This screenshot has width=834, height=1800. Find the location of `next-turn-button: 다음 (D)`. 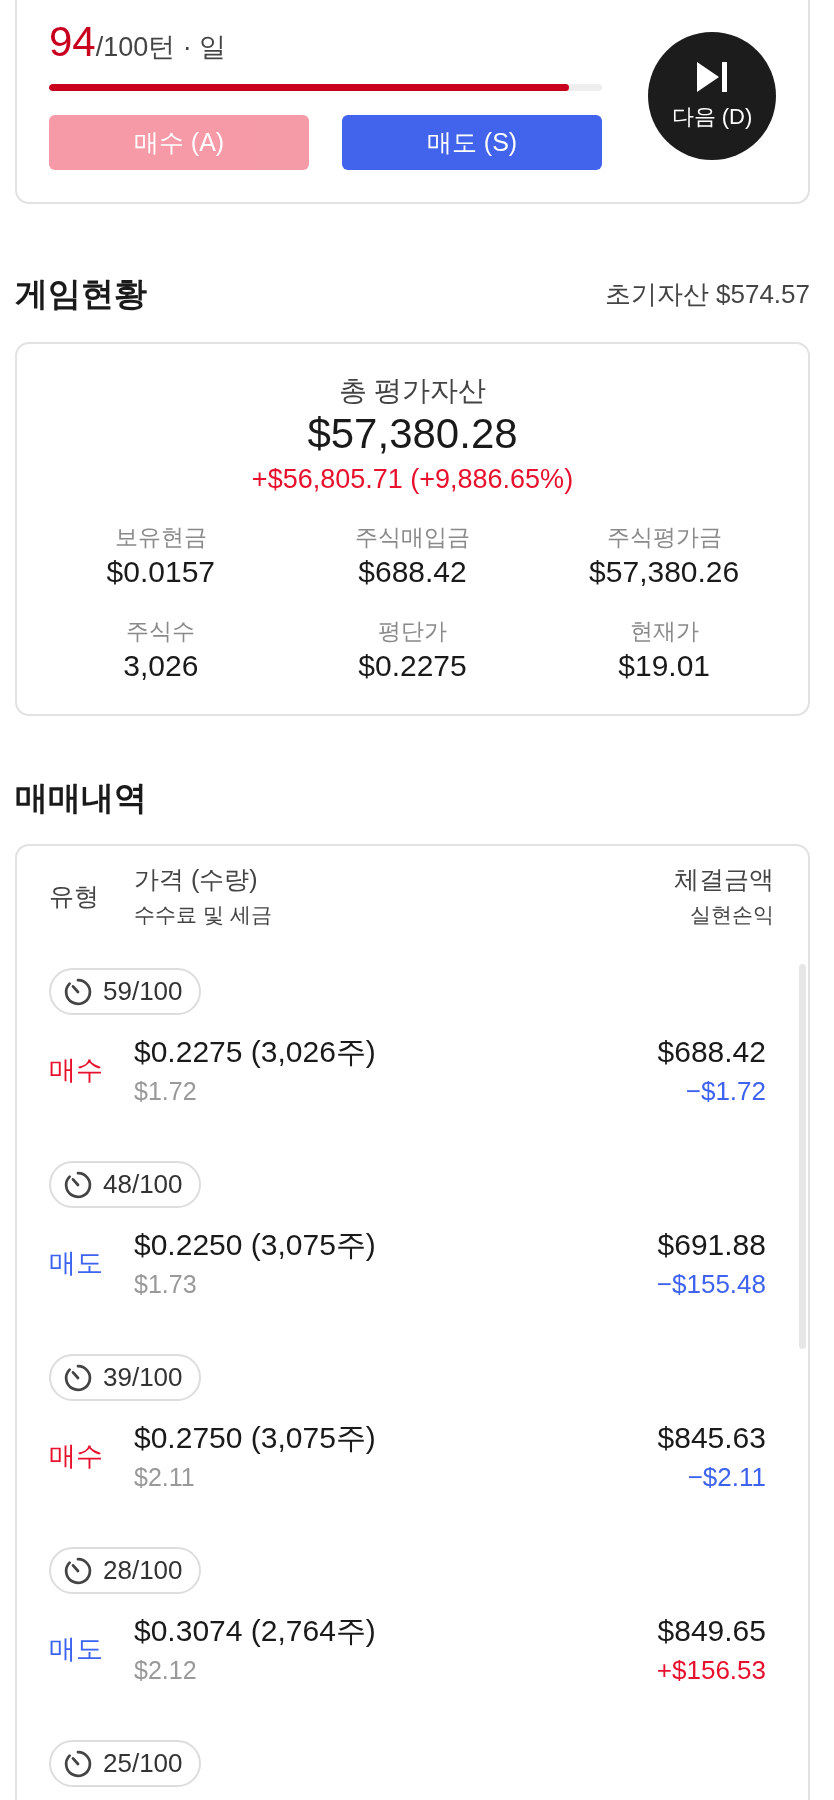

next-turn-button: 다음 (D) is located at coordinates (712, 96).